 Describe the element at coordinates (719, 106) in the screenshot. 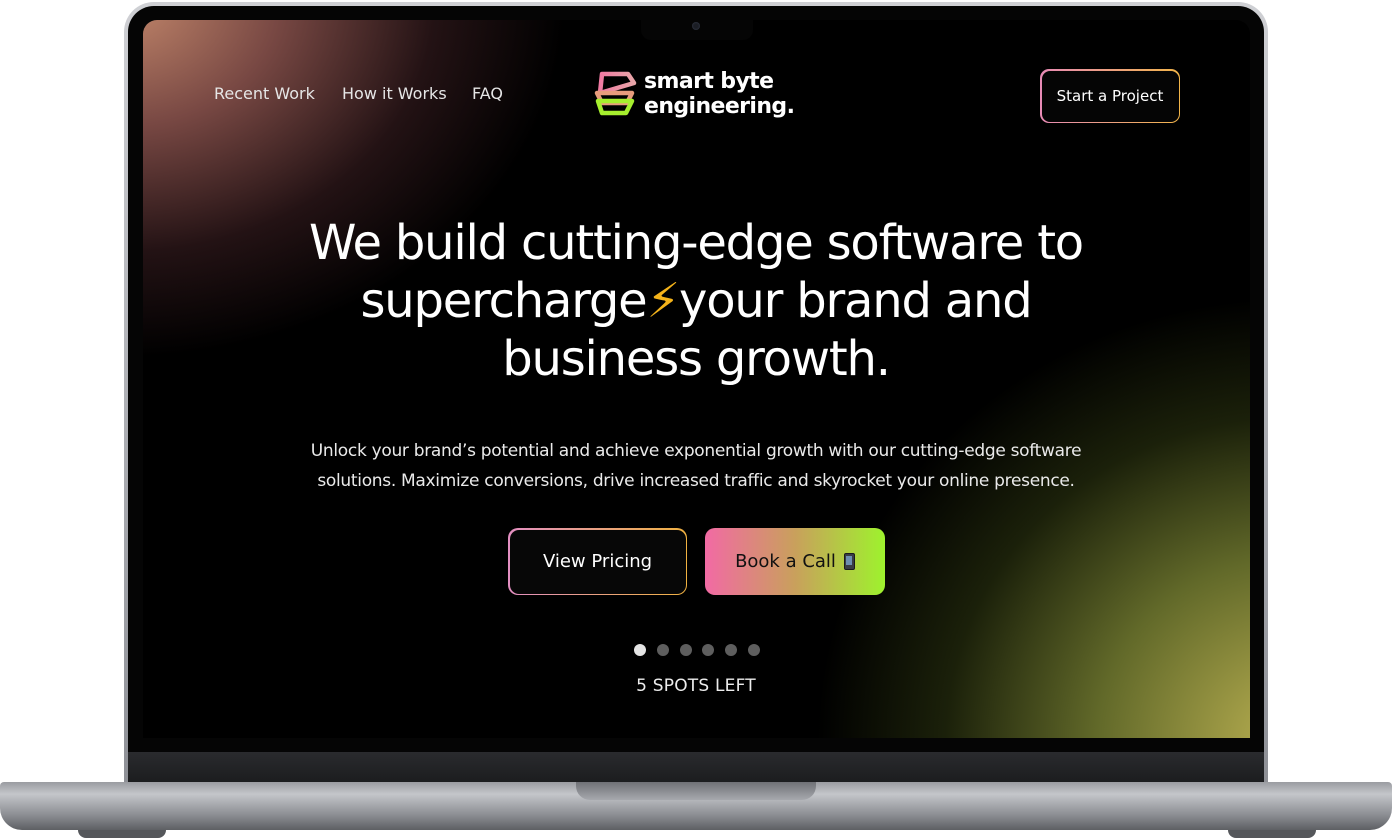

I see `logo-text-line2: engineering.` at that location.